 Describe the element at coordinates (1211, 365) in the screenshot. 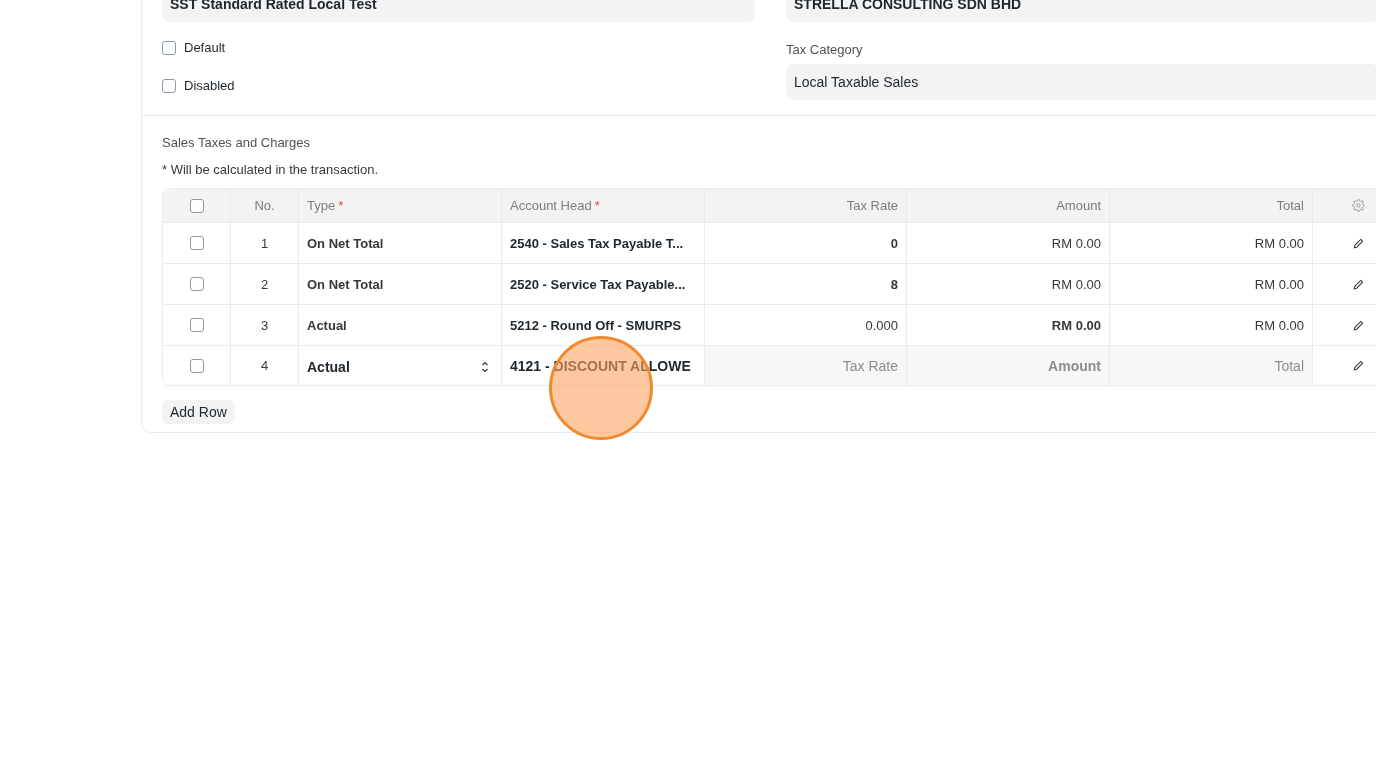

I see `total-input: Total` at that location.